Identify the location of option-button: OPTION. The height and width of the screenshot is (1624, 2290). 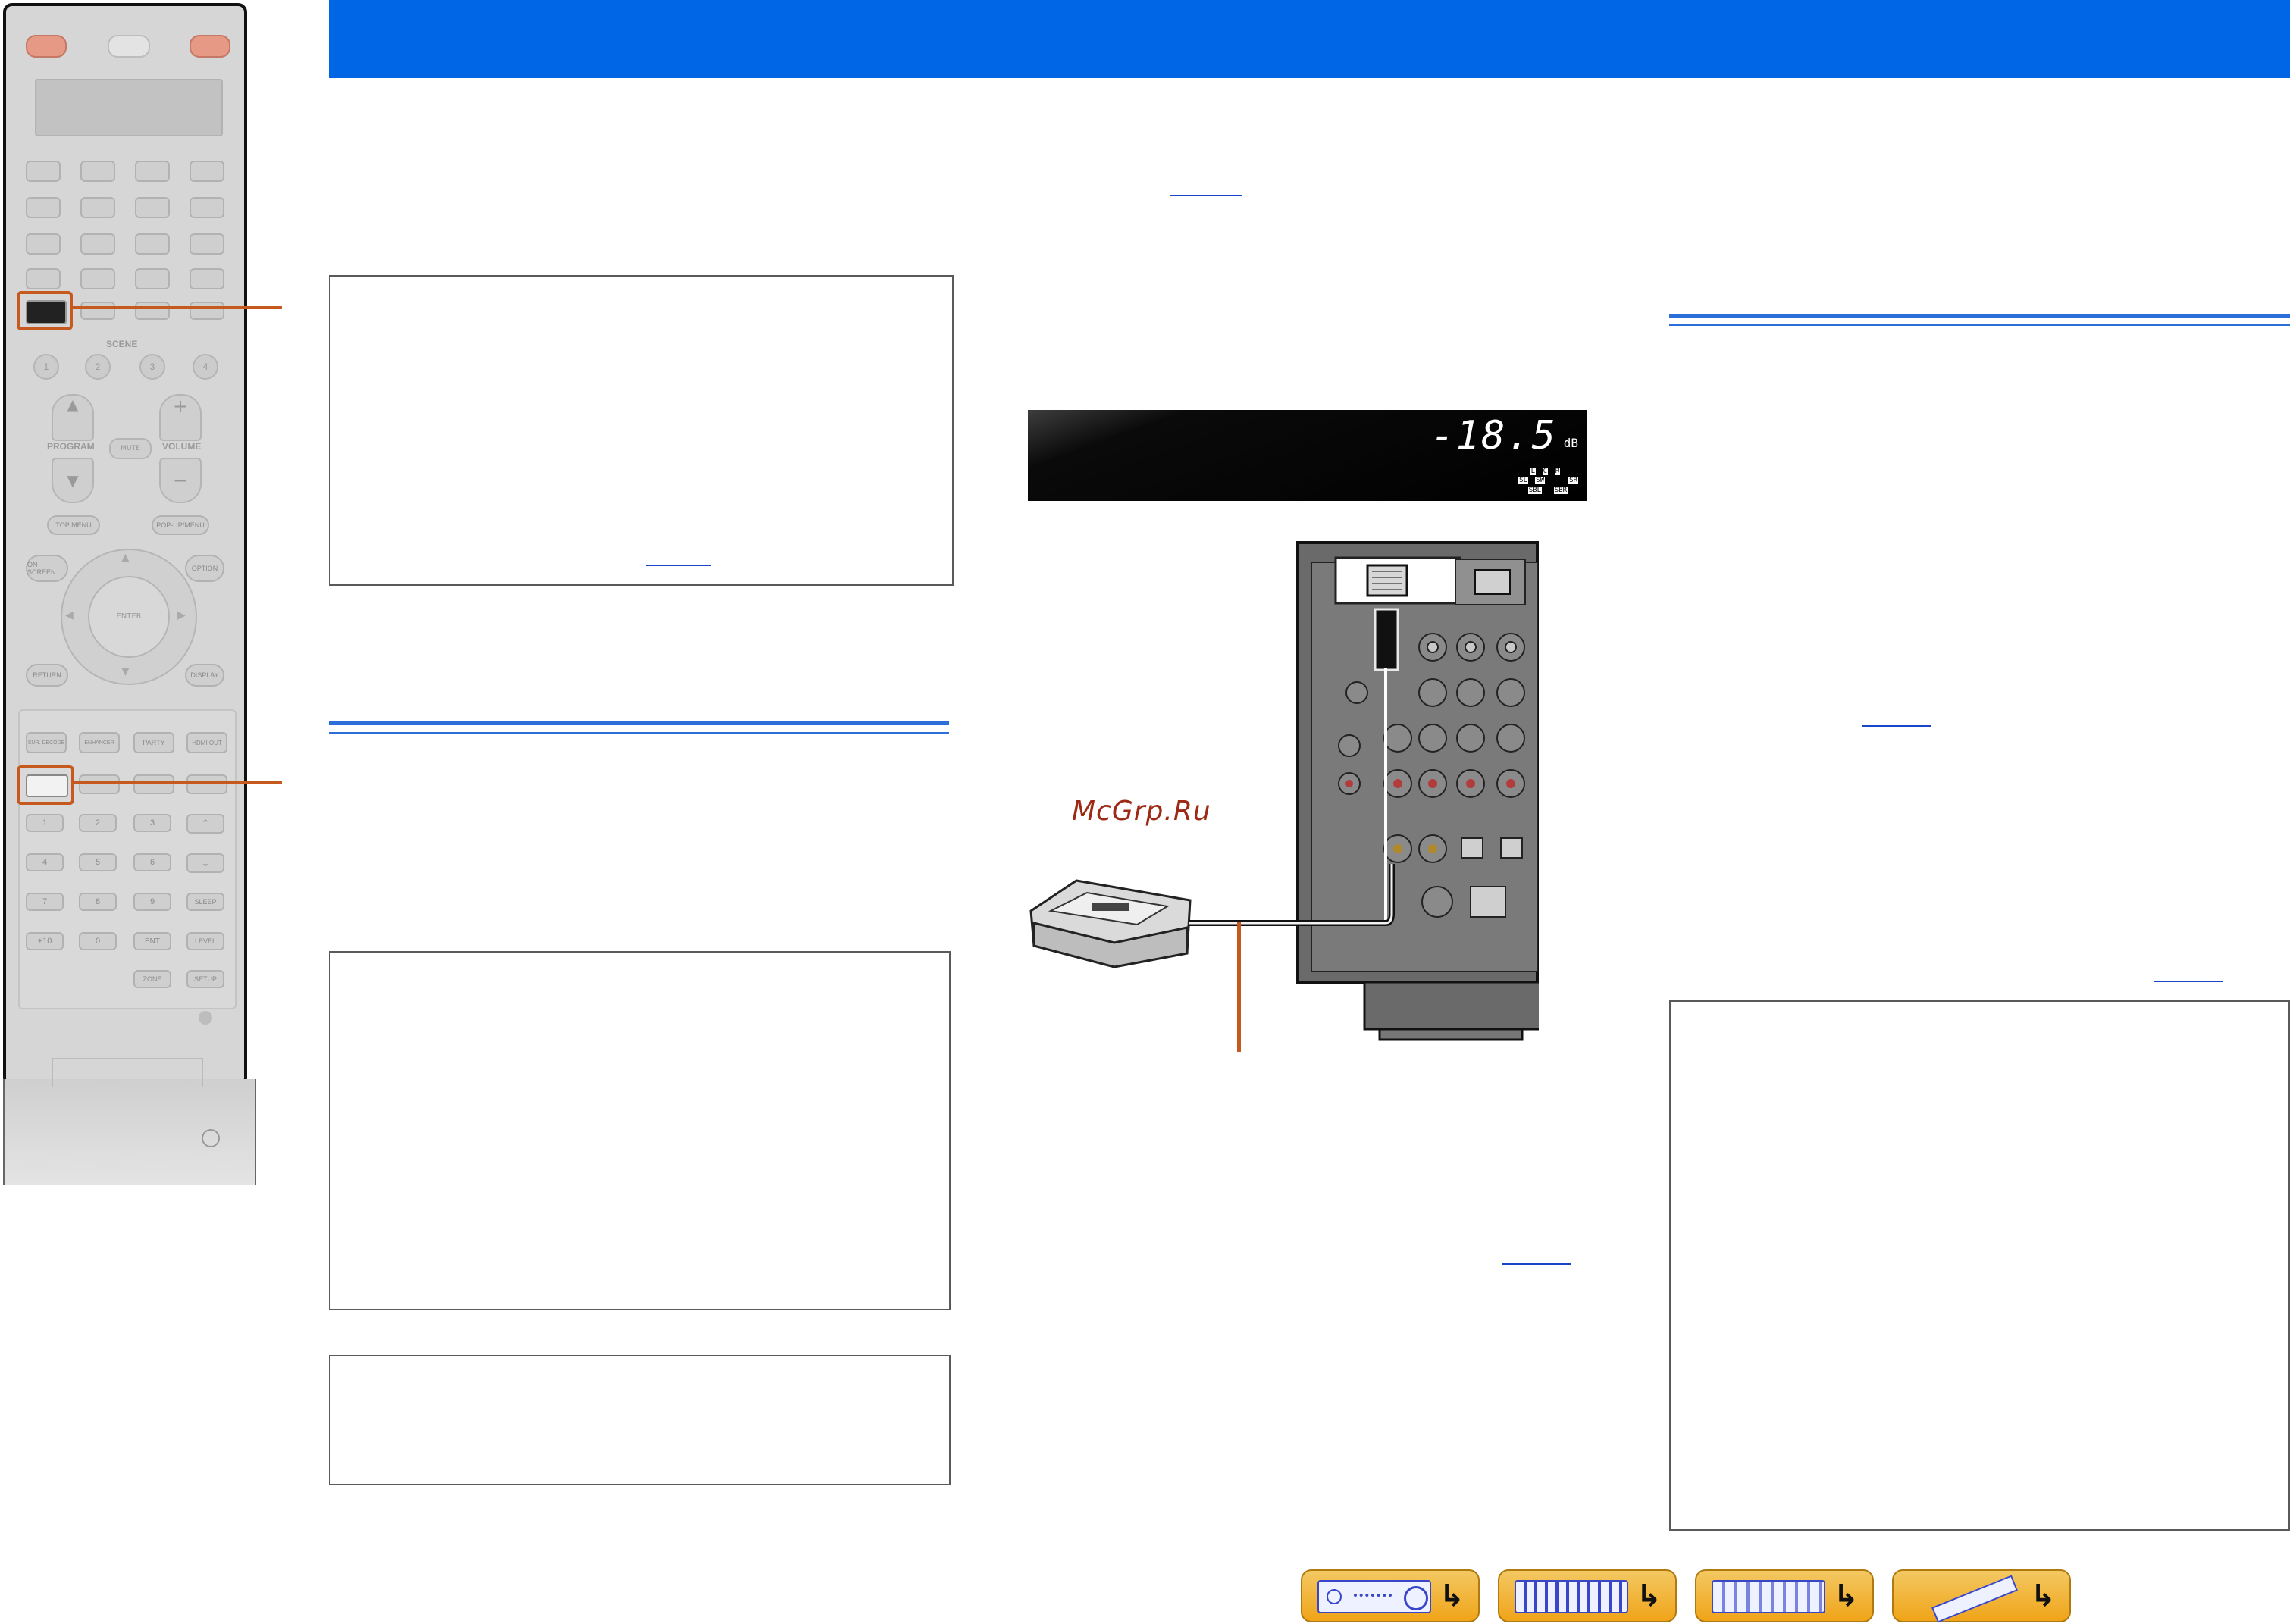
(204, 568).